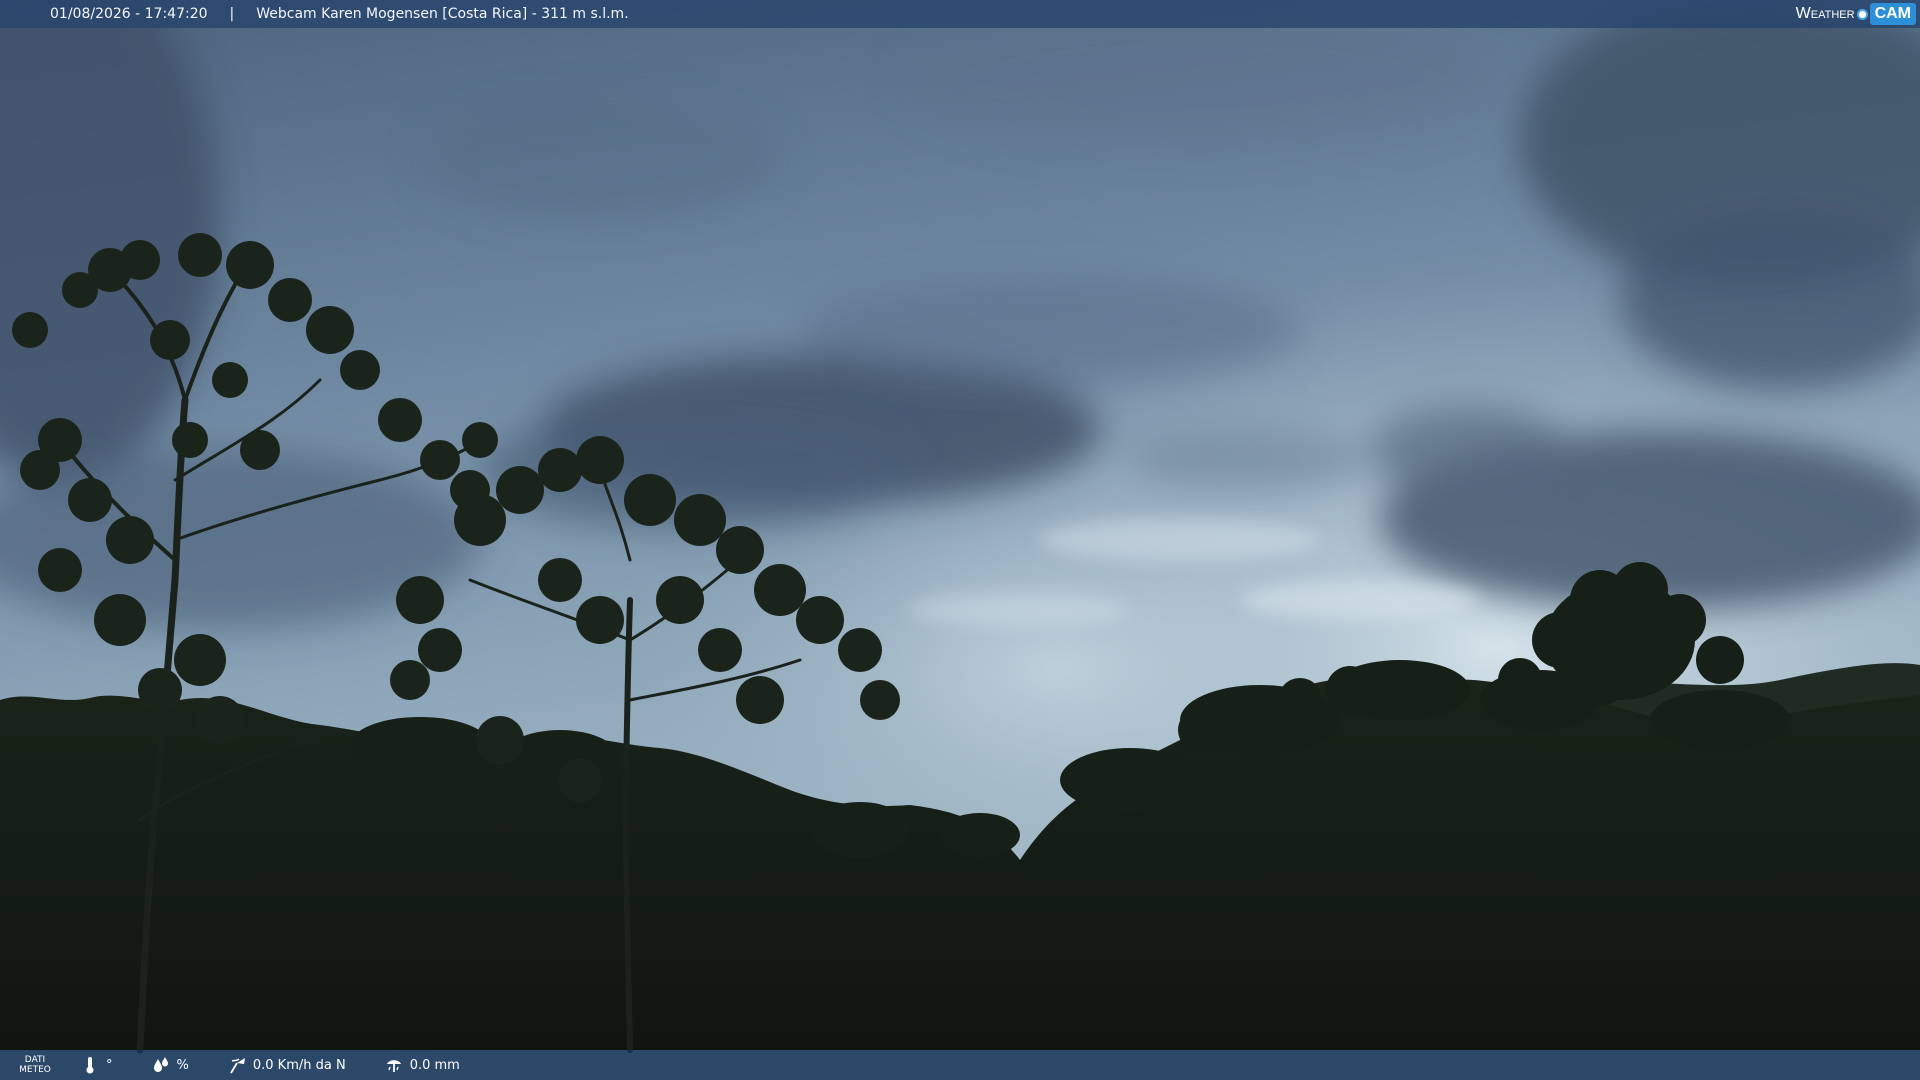 The image size is (1920, 1080). Describe the element at coordinates (1892, 14) in the screenshot. I see `logo-cam: CAM` at that location.